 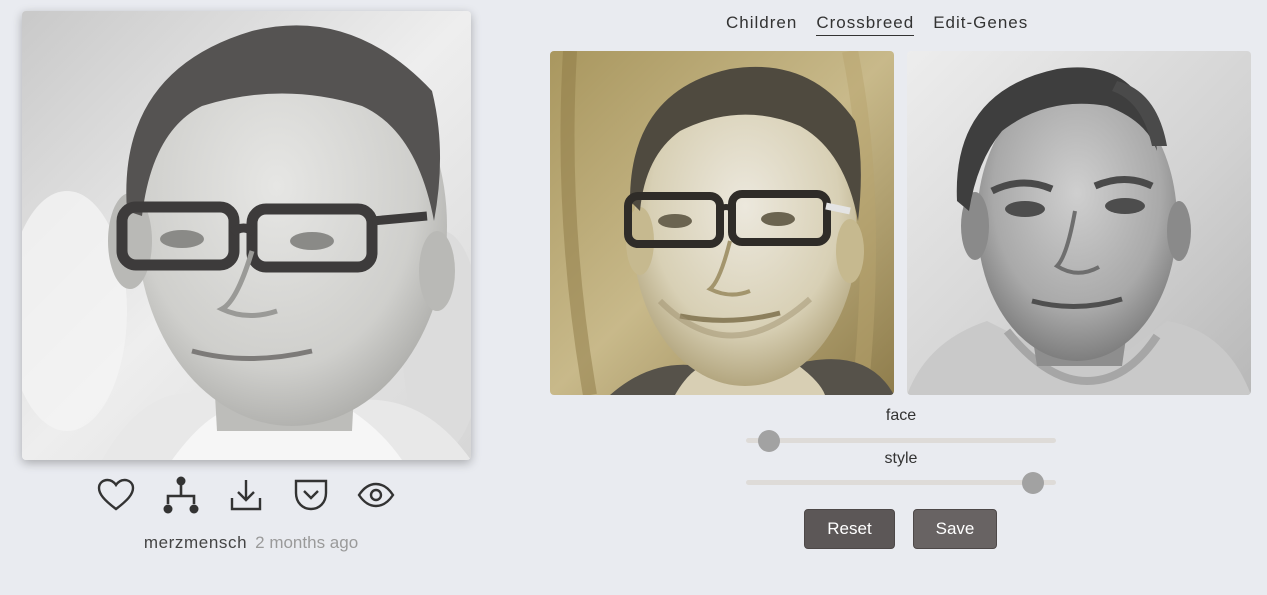 What do you see at coordinates (195, 542) in the screenshot?
I see `author-name: merzmensch` at bounding box center [195, 542].